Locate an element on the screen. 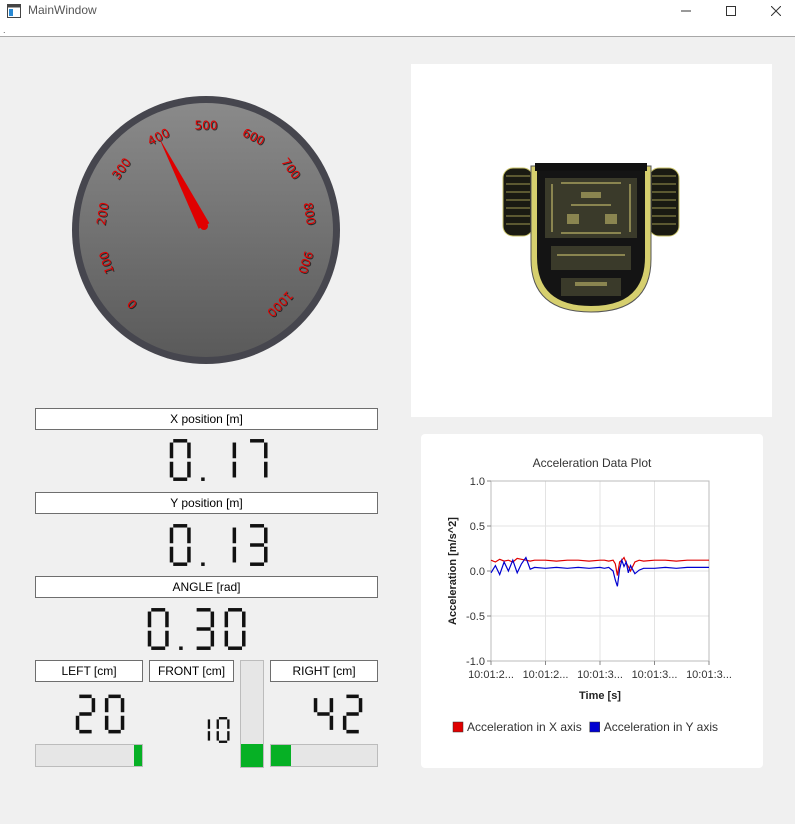 Image resolution: width=795 pixels, height=824 pixels. right-distance-bar-fill is located at coordinates (281, 755).